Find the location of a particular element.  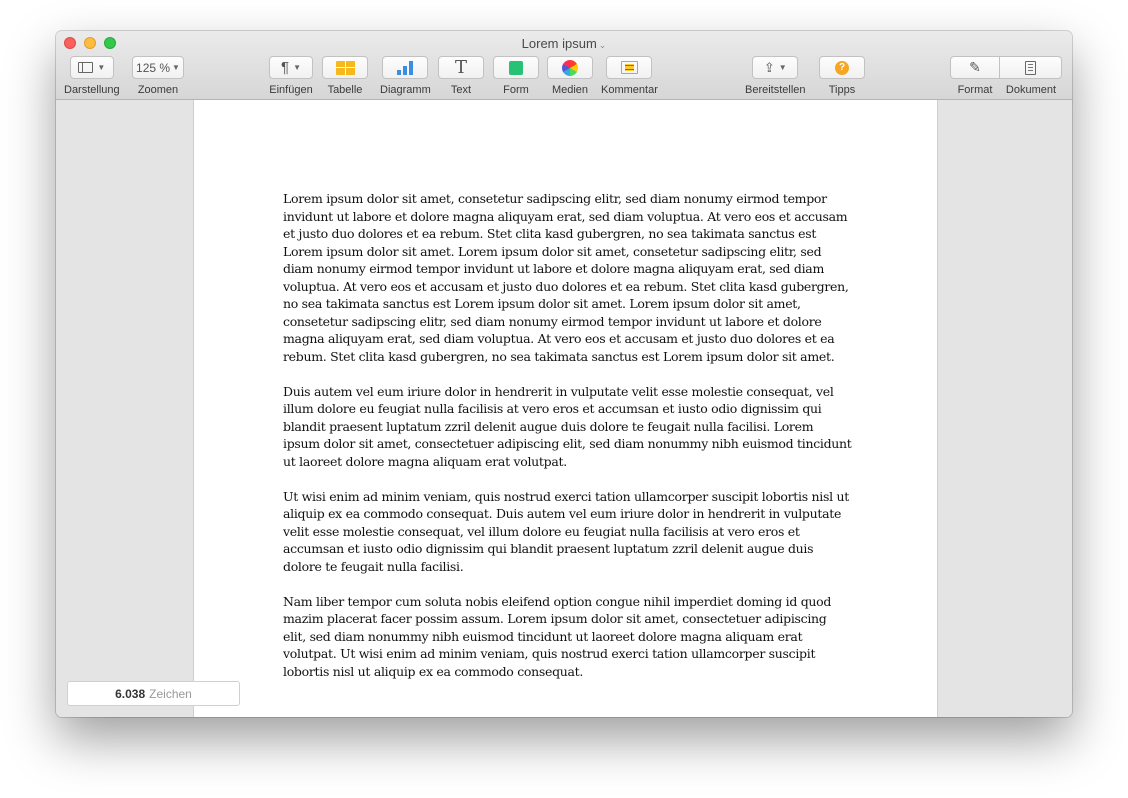

paragraph-icon: ¶ is located at coordinates (285, 67).